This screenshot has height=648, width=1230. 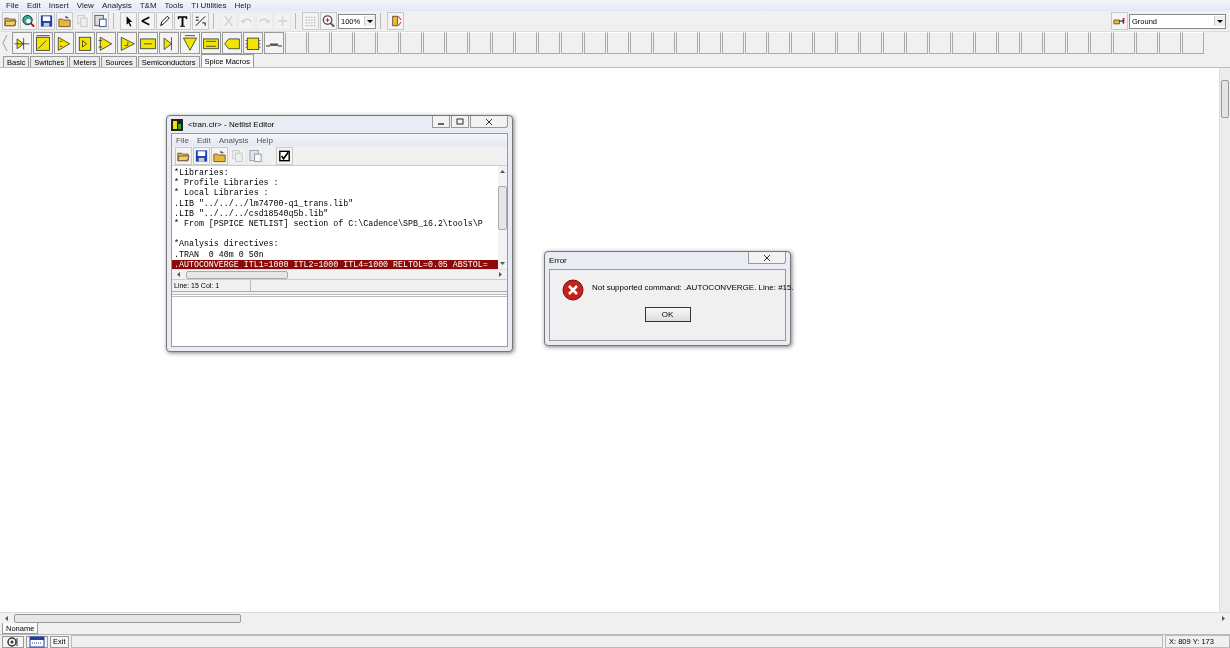 What do you see at coordinates (667, 314) in the screenshot?
I see `ok-button: OK` at bounding box center [667, 314].